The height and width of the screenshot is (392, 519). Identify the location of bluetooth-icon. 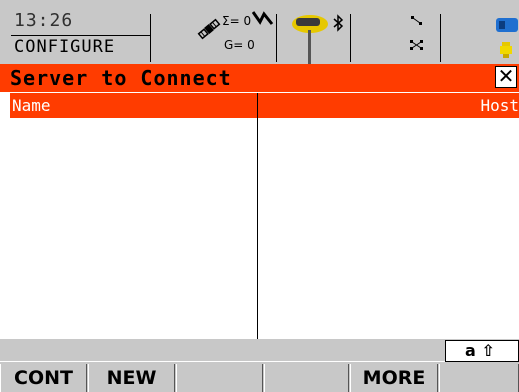
(338, 23).